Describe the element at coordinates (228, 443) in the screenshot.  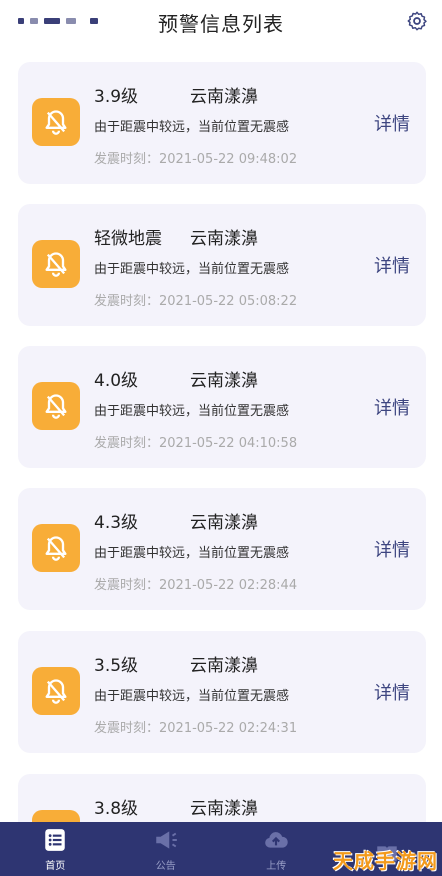
I see `alert-time-value: 2021-05-22 04:10:58` at that location.